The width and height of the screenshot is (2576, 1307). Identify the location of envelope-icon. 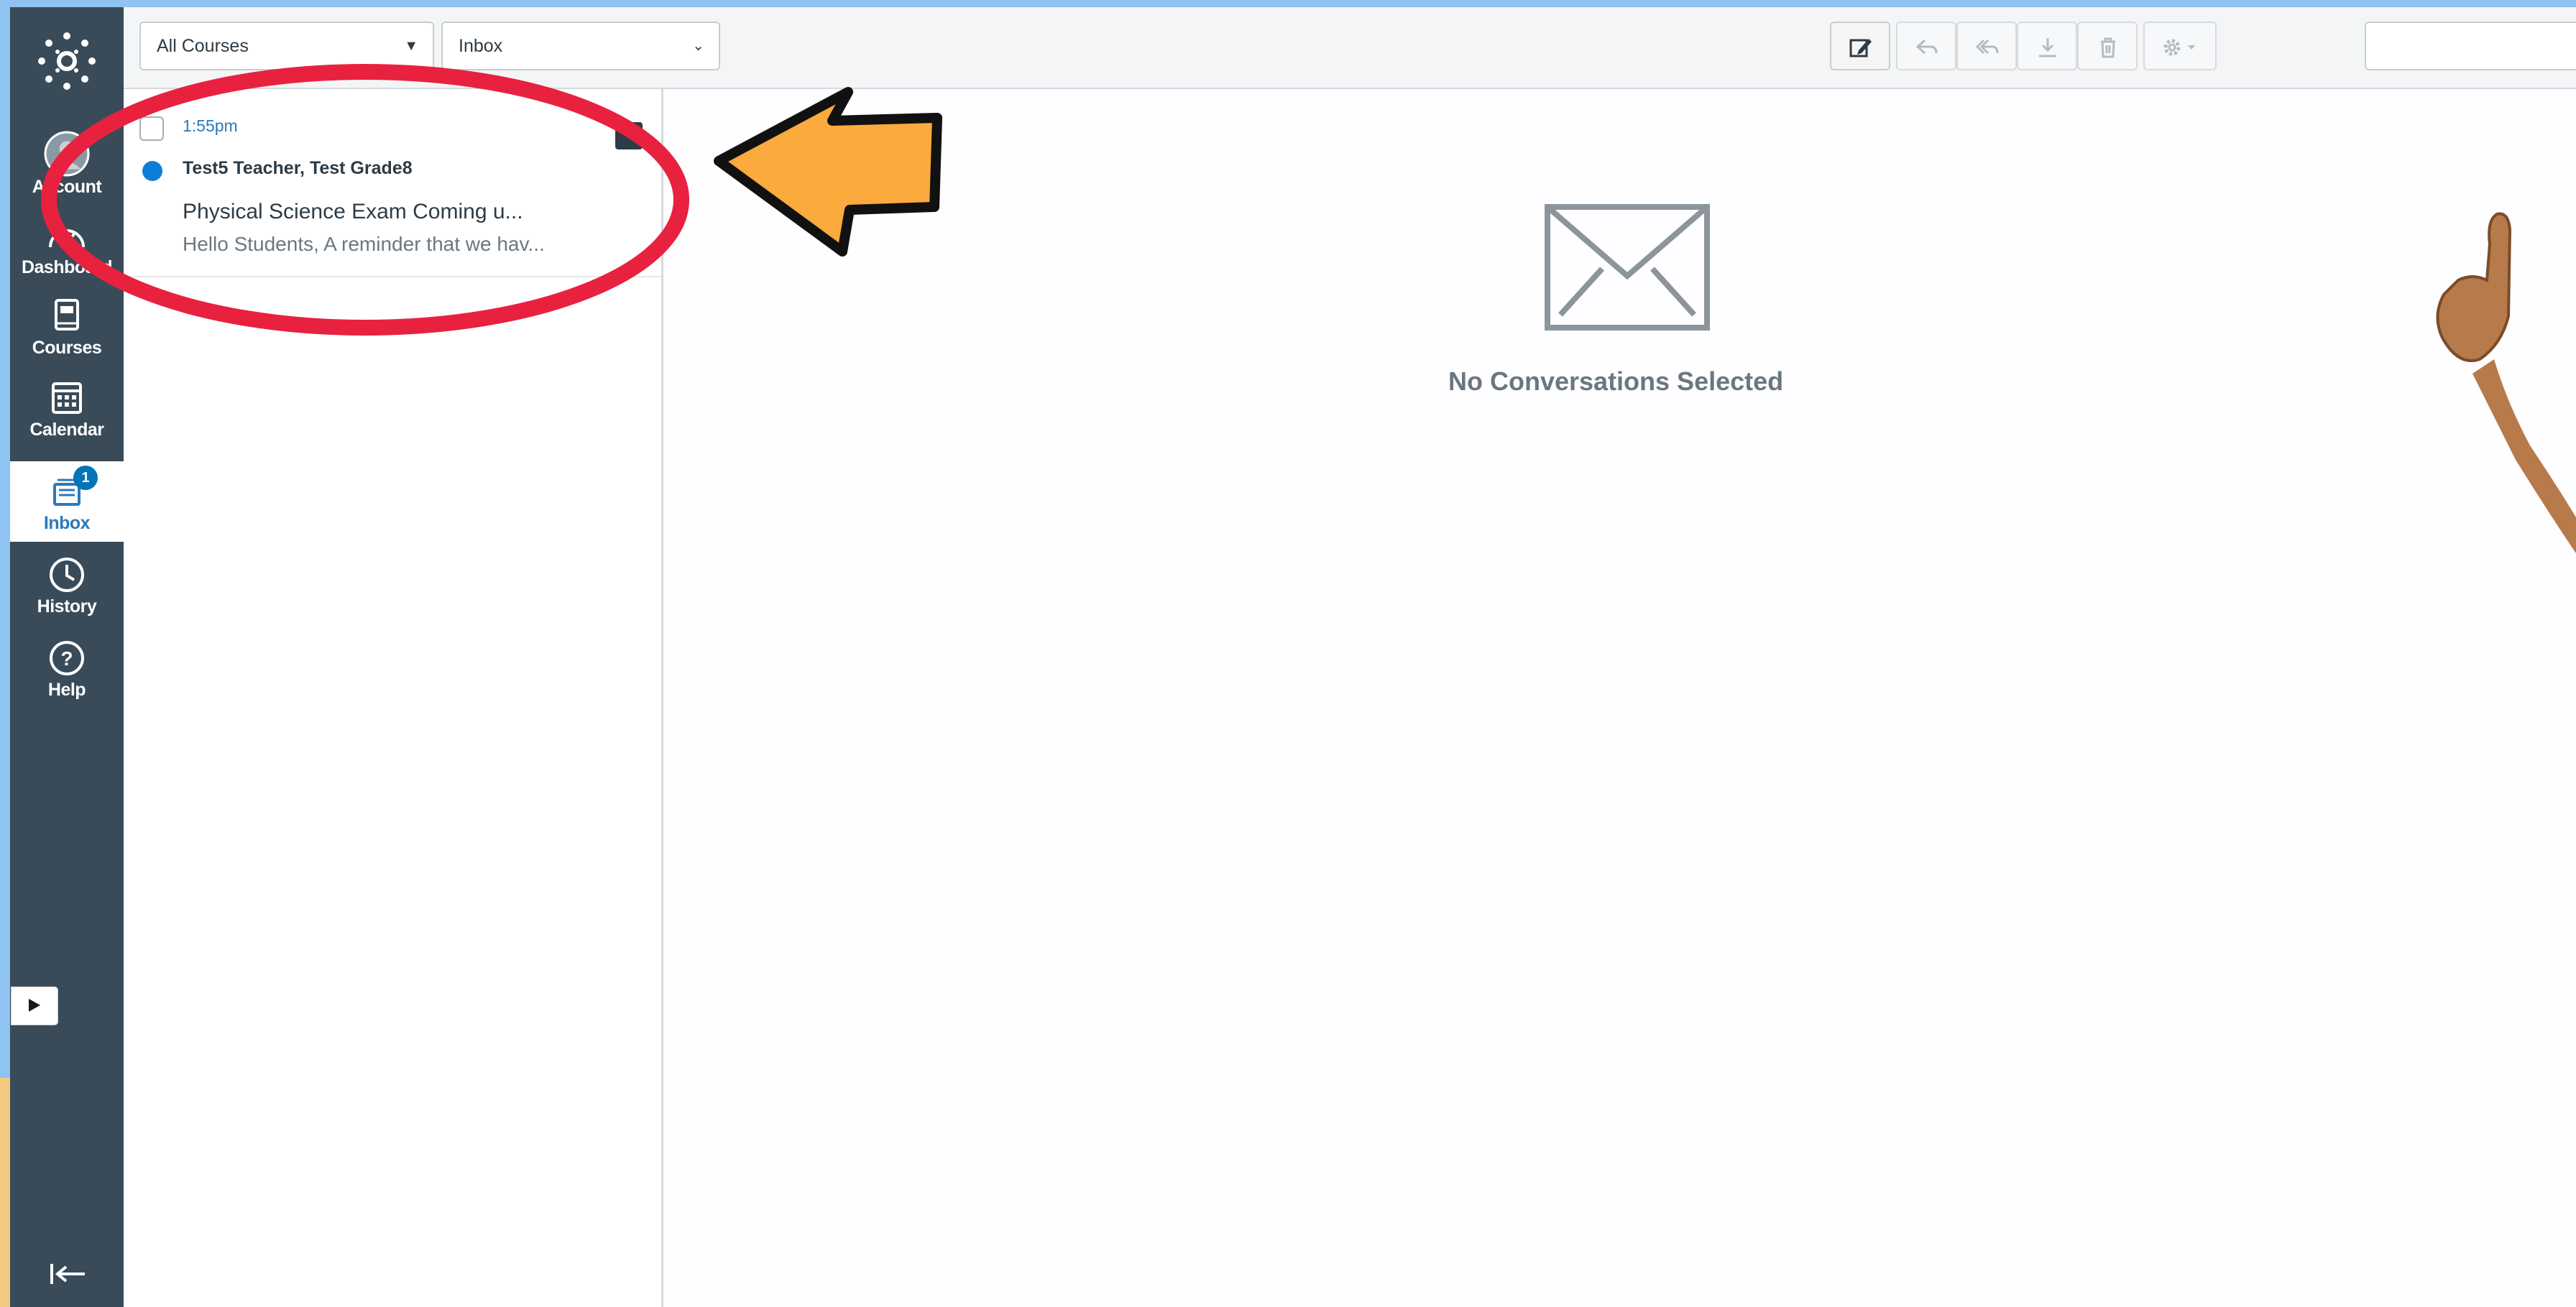
(1627, 267).